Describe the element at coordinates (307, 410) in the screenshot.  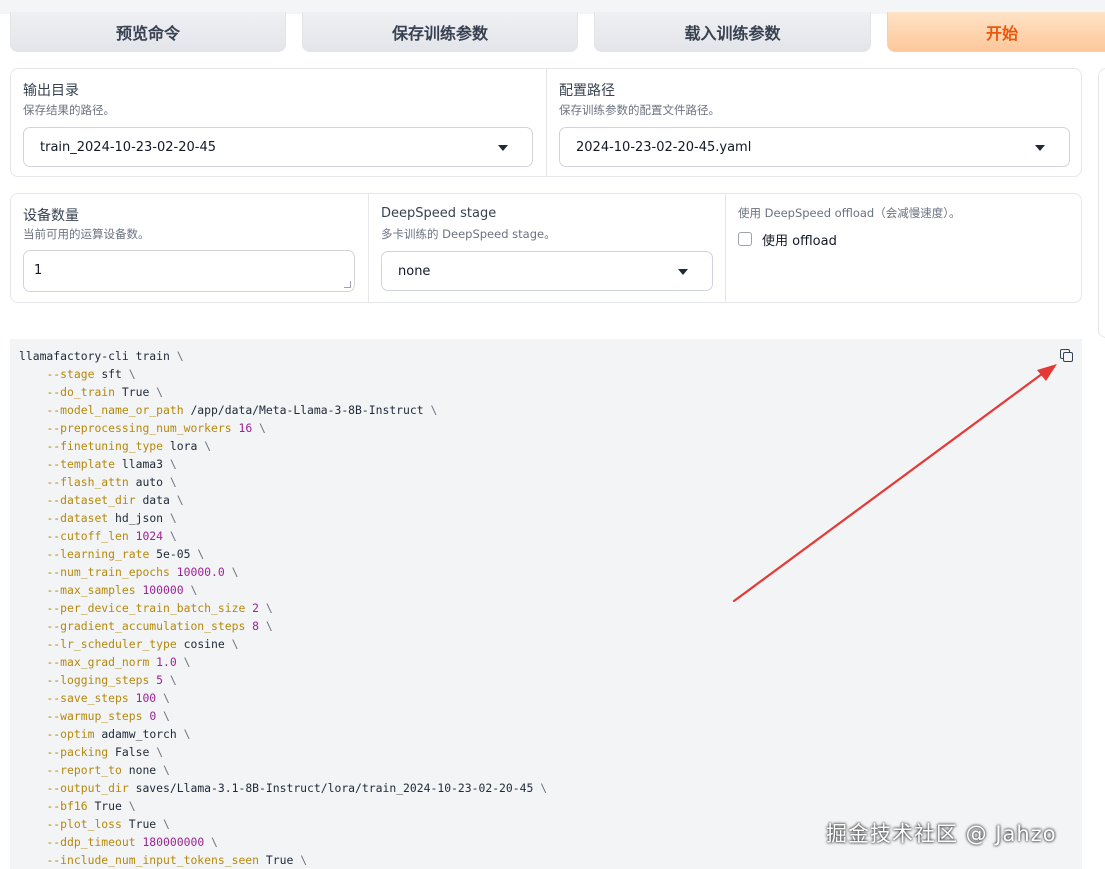
I see `command-value: /app/data/Meta-Llama-3-8B-Instruct` at that location.